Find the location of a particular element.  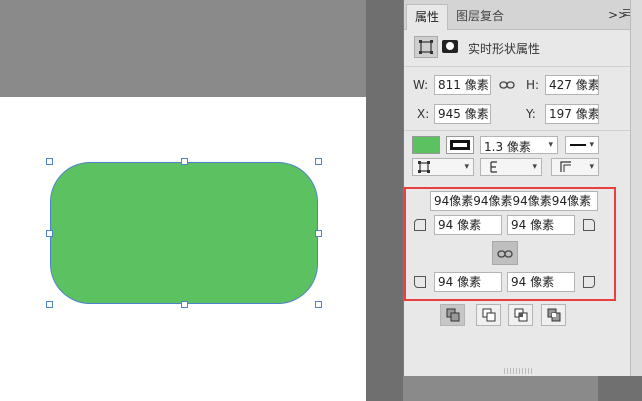

exclude-overlap-button is located at coordinates (553, 315).